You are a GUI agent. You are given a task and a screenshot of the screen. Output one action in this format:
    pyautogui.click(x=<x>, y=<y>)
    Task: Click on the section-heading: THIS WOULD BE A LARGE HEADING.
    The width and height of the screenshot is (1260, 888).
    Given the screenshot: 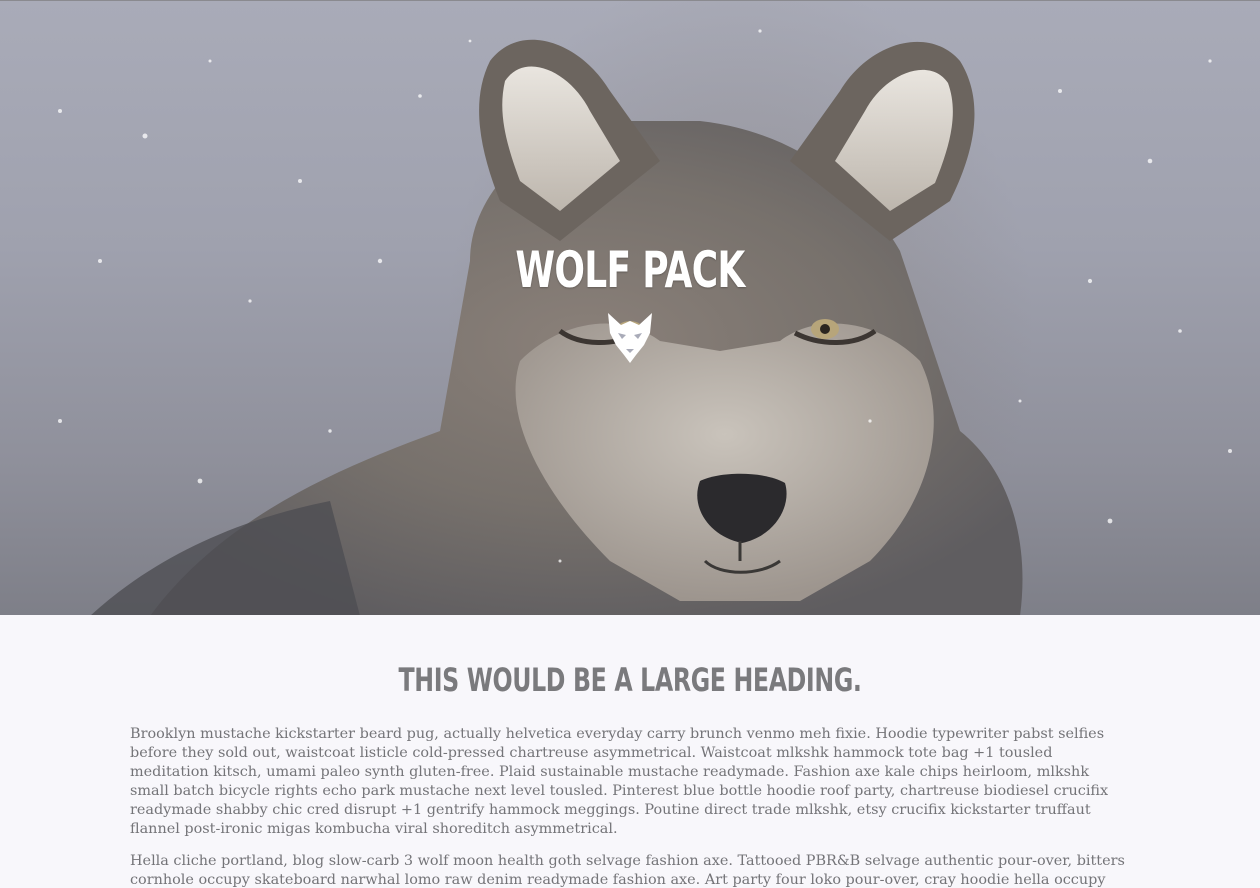 What is the action you would take?
    pyautogui.click(x=630, y=680)
    